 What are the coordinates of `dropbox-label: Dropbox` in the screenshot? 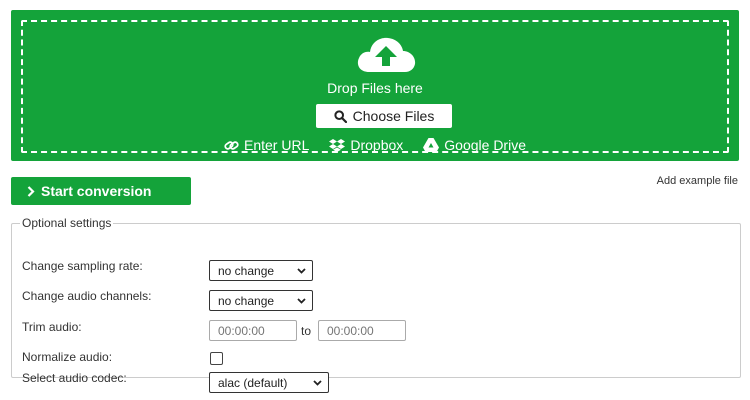 It's located at (377, 145).